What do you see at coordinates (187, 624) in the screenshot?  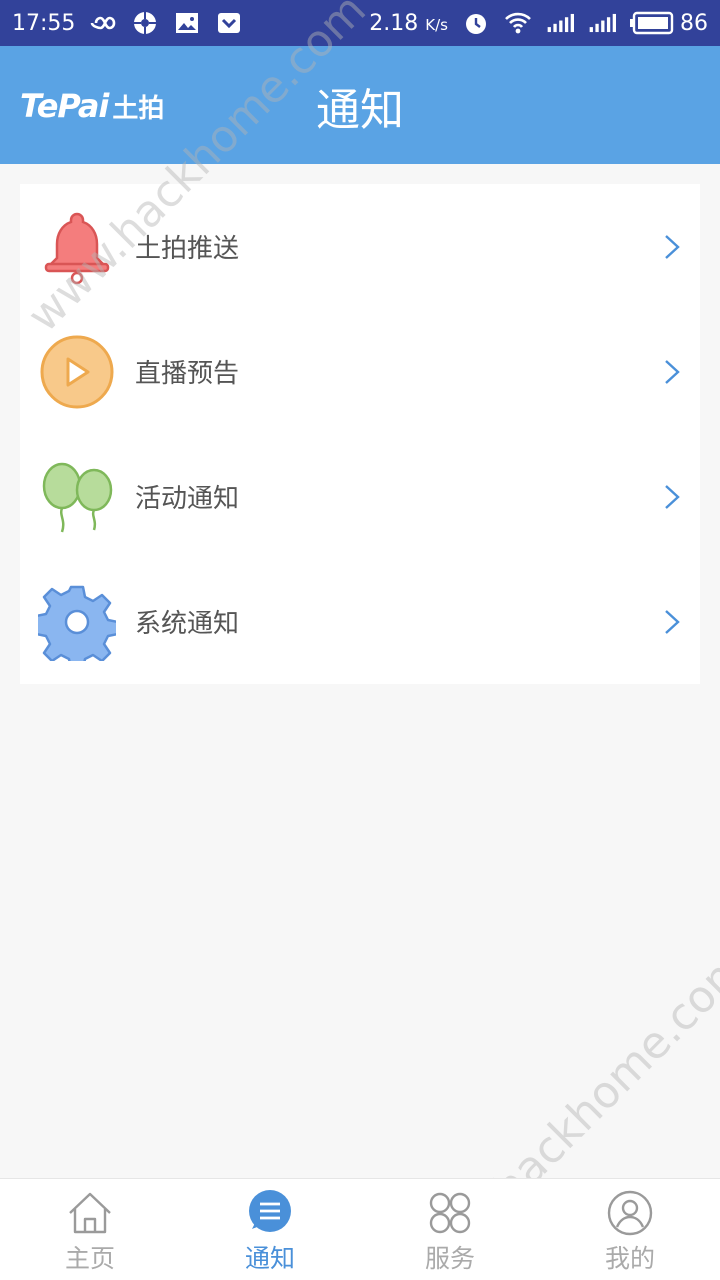 I see `list-item-label: 系统通知` at bounding box center [187, 624].